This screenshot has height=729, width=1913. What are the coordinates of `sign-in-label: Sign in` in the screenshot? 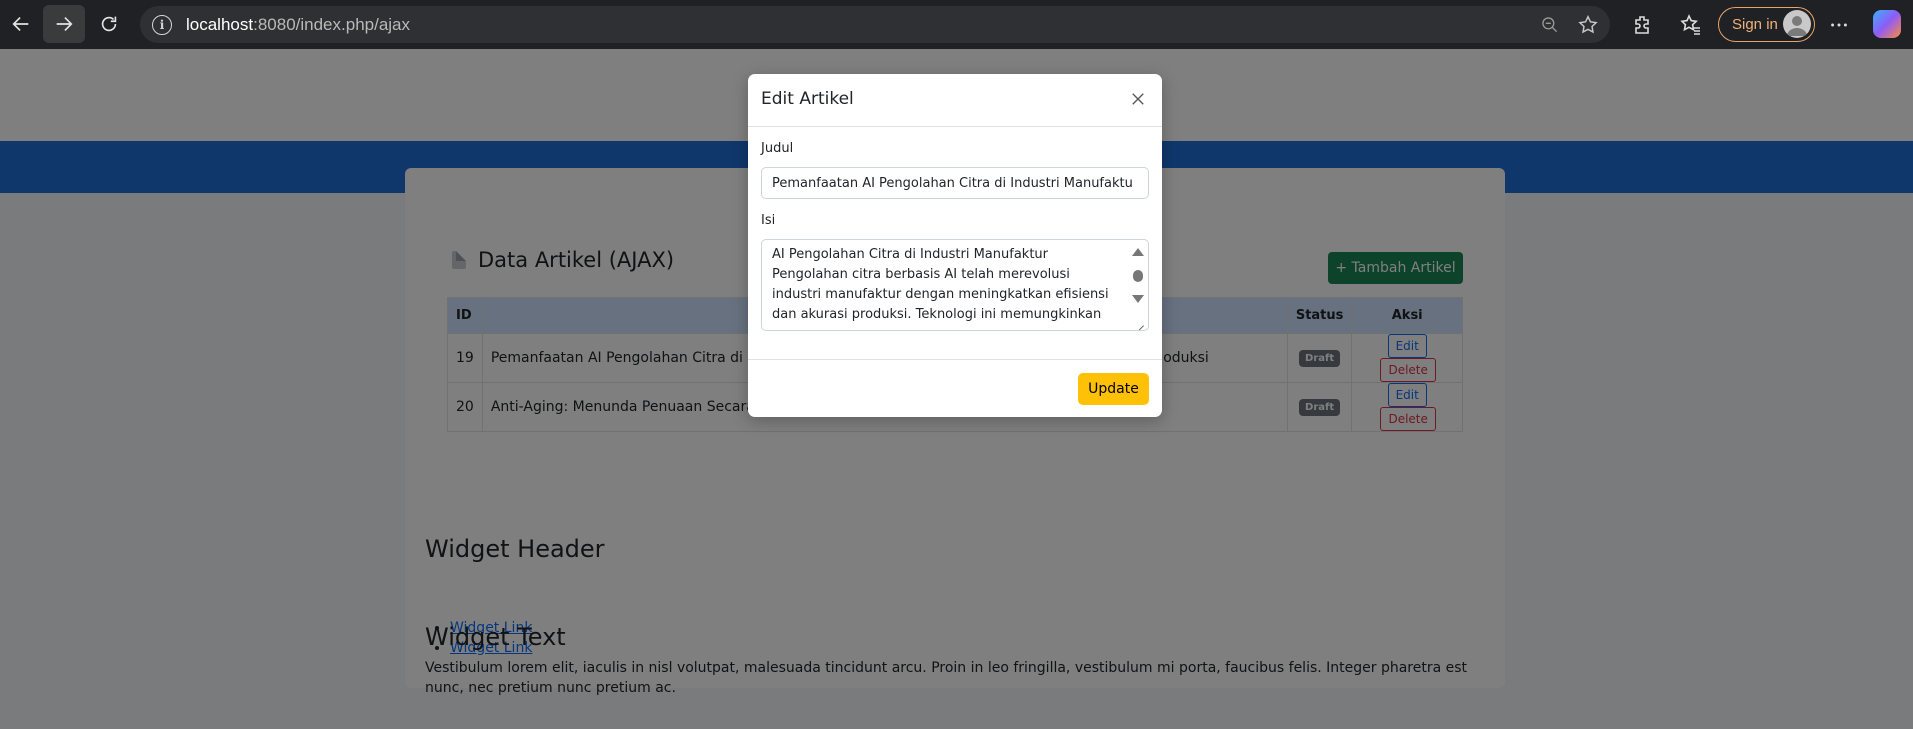 It's located at (1755, 24).